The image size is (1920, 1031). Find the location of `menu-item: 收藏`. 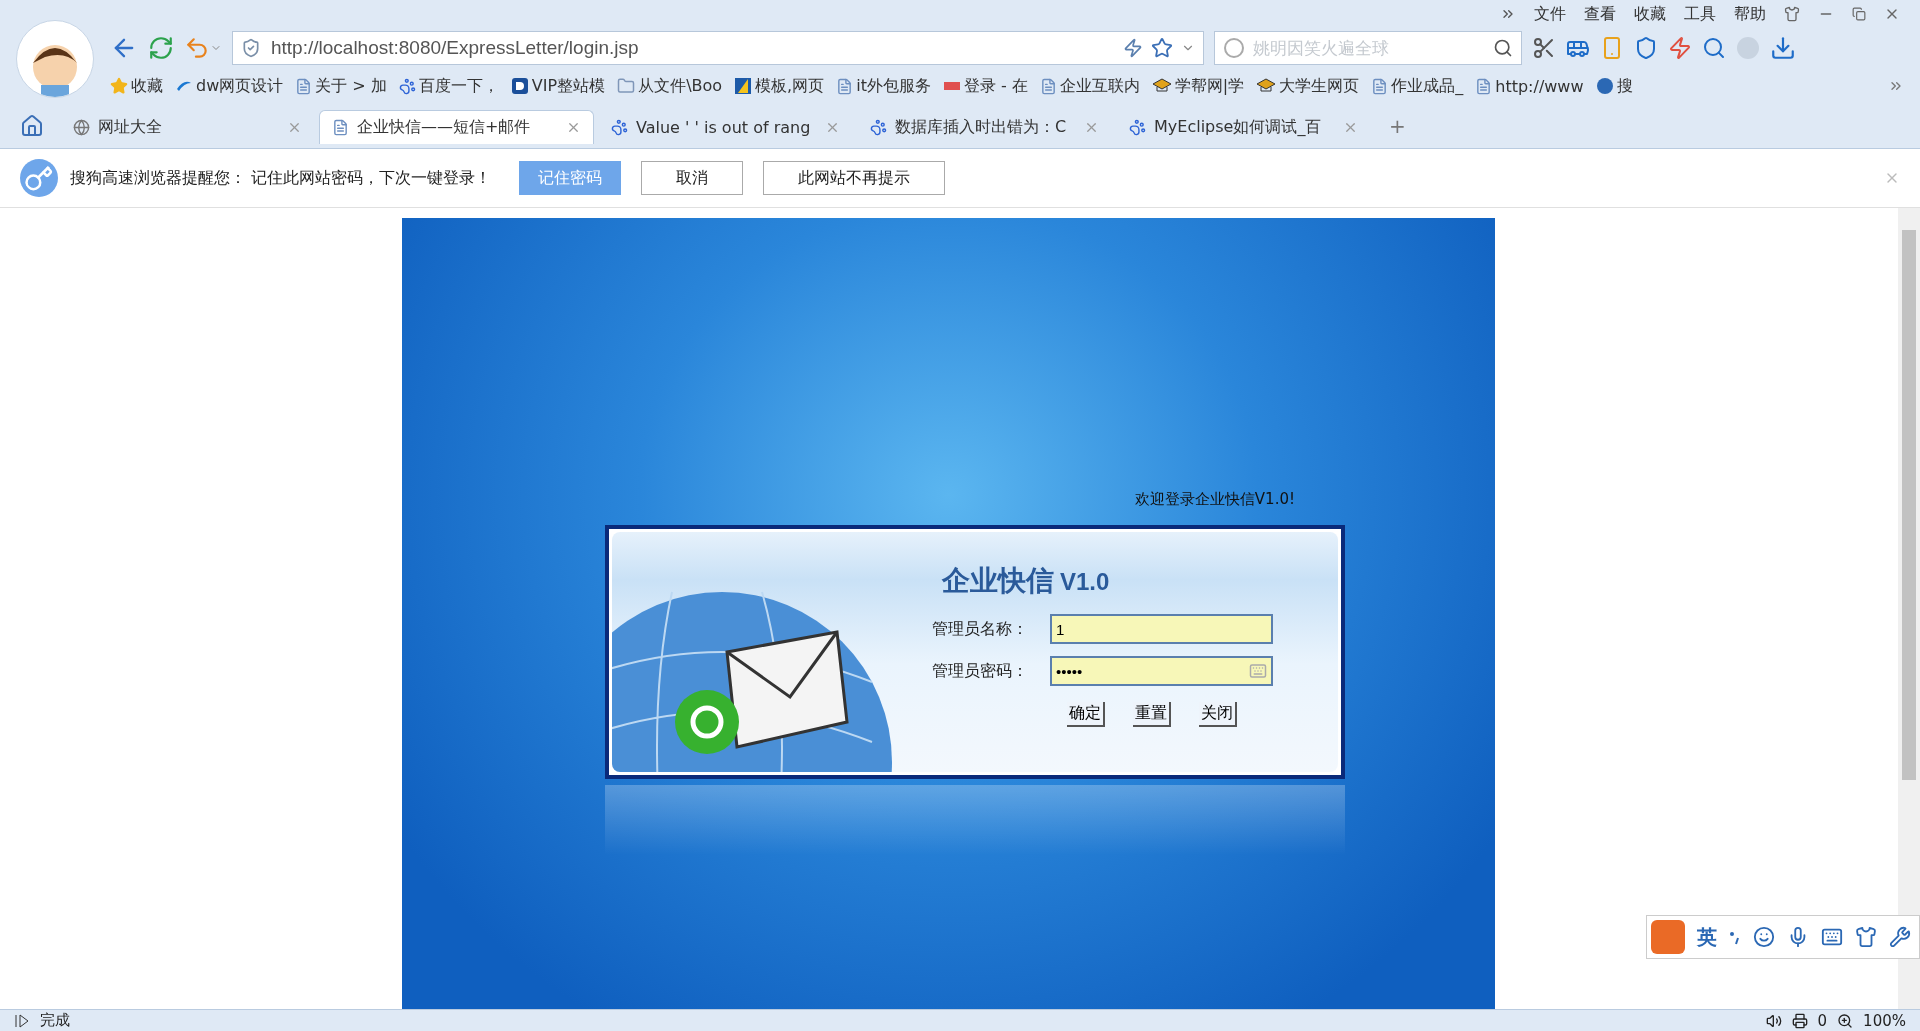

menu-item: 收藏 is located at coordinates (1650, 14).